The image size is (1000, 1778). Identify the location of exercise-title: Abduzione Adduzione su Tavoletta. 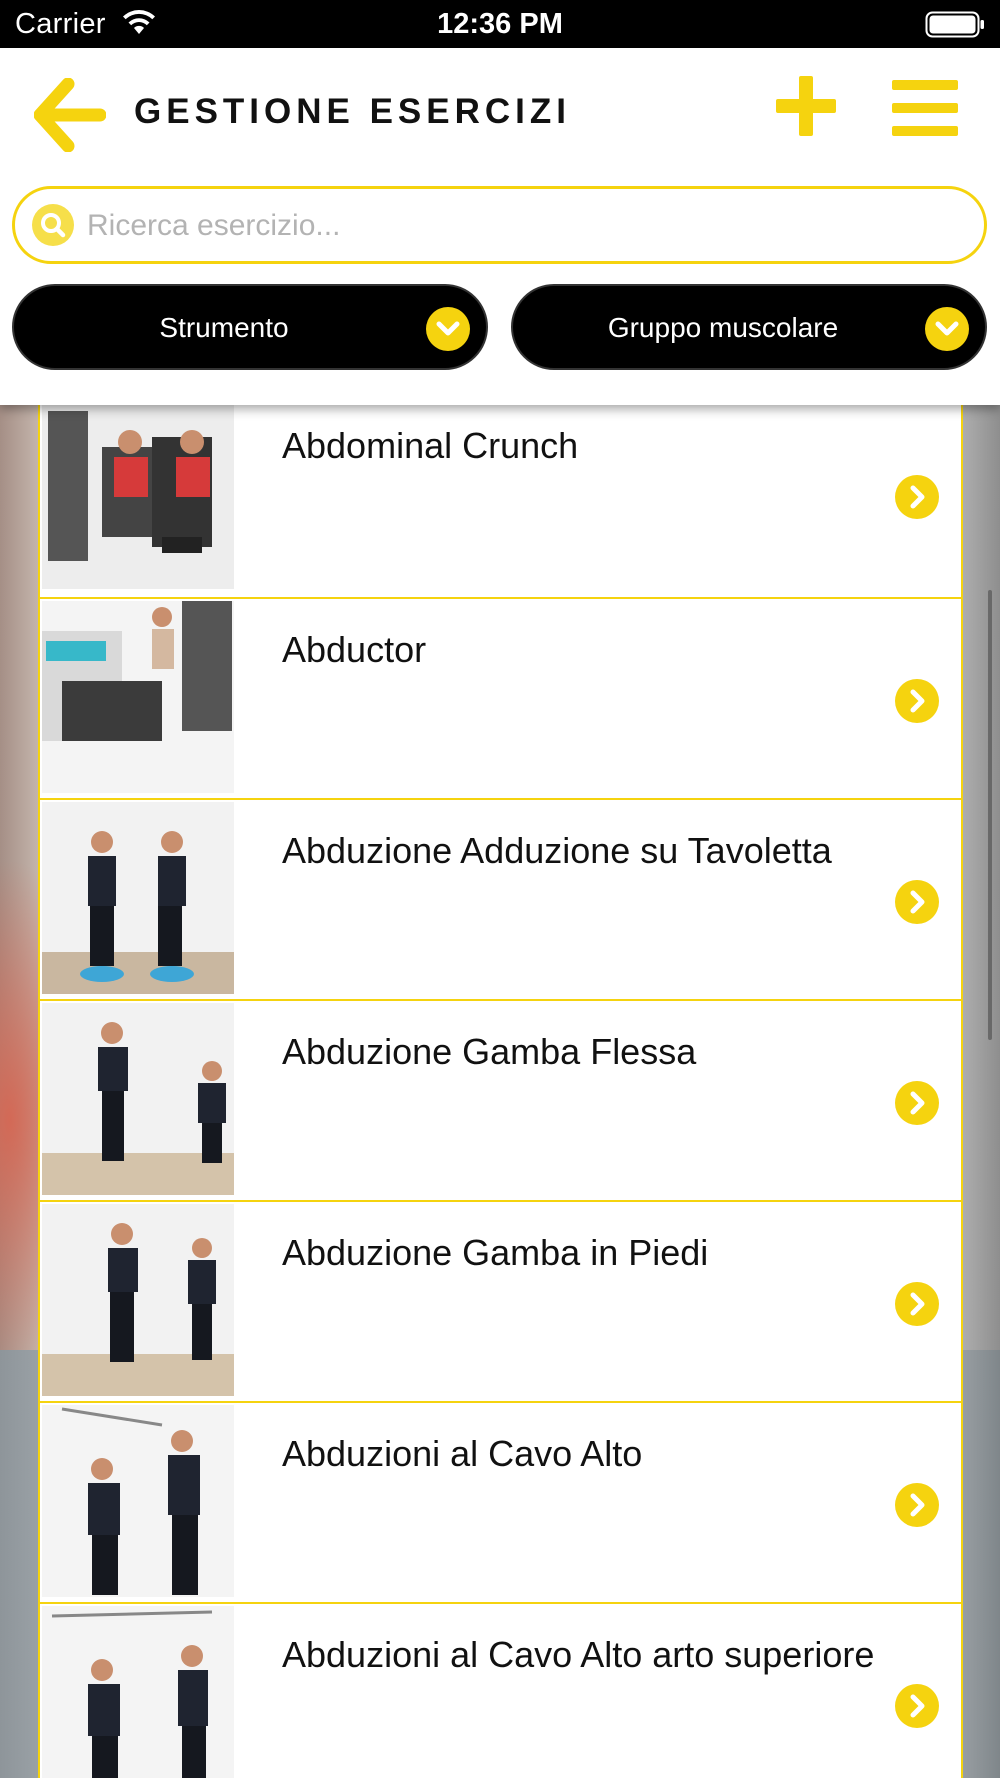
(557, 850).